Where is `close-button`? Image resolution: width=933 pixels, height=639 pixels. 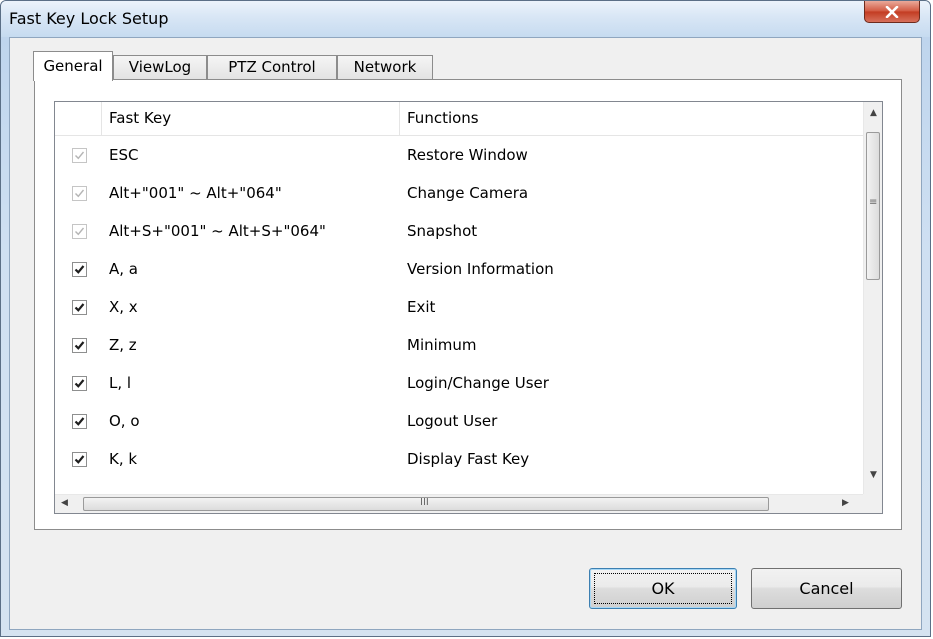 close-button is located at coordinates (892, 12).